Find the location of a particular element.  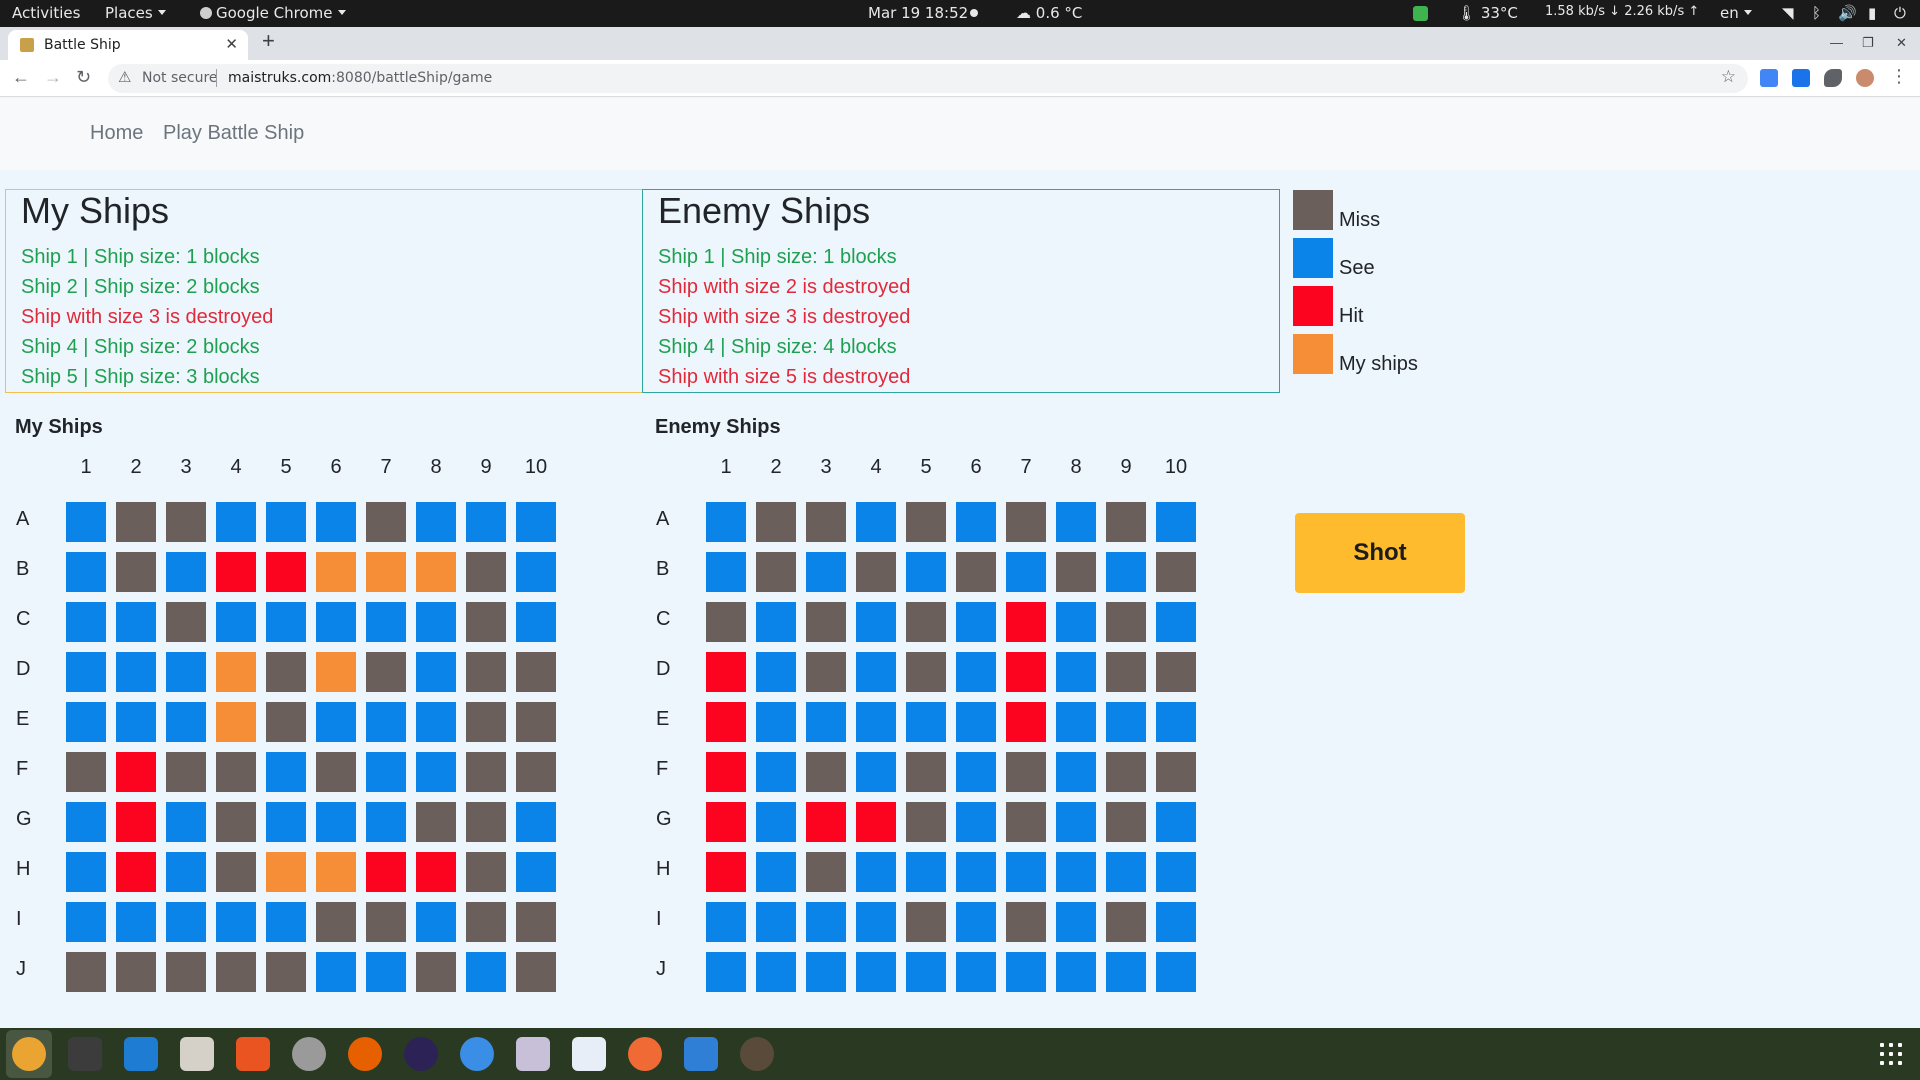

nav-home-link: Home is located at coordinates (116, 133).